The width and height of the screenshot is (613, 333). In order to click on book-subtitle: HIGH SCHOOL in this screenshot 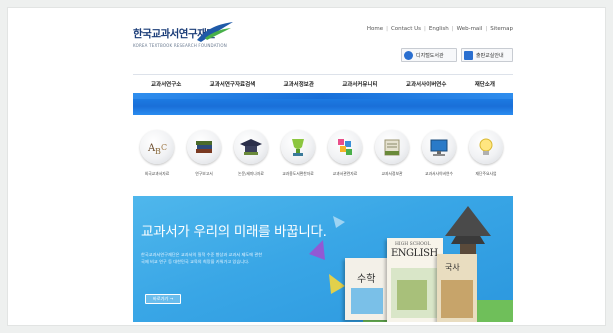, I will do `click(413, 244)`.